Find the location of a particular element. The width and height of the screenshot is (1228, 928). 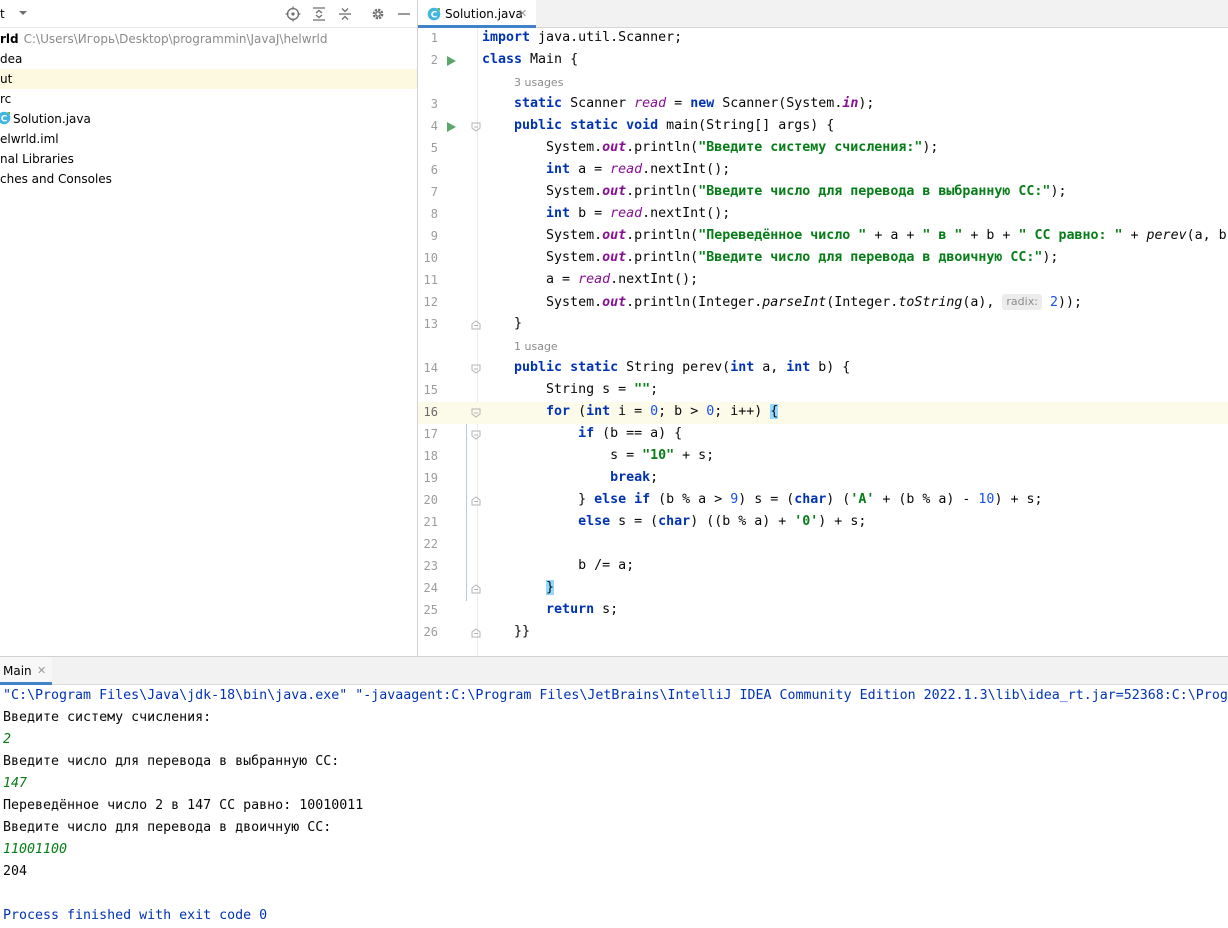

code-line: 23 b /= a; is located at coordinates (823, 567).